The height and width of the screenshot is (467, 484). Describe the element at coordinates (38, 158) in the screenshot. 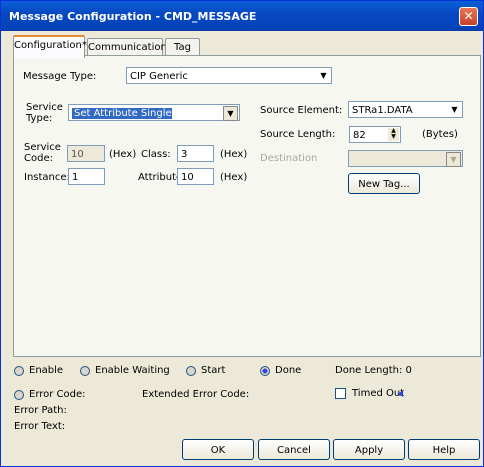

I see `service-code-label-2: Code:` at that location.